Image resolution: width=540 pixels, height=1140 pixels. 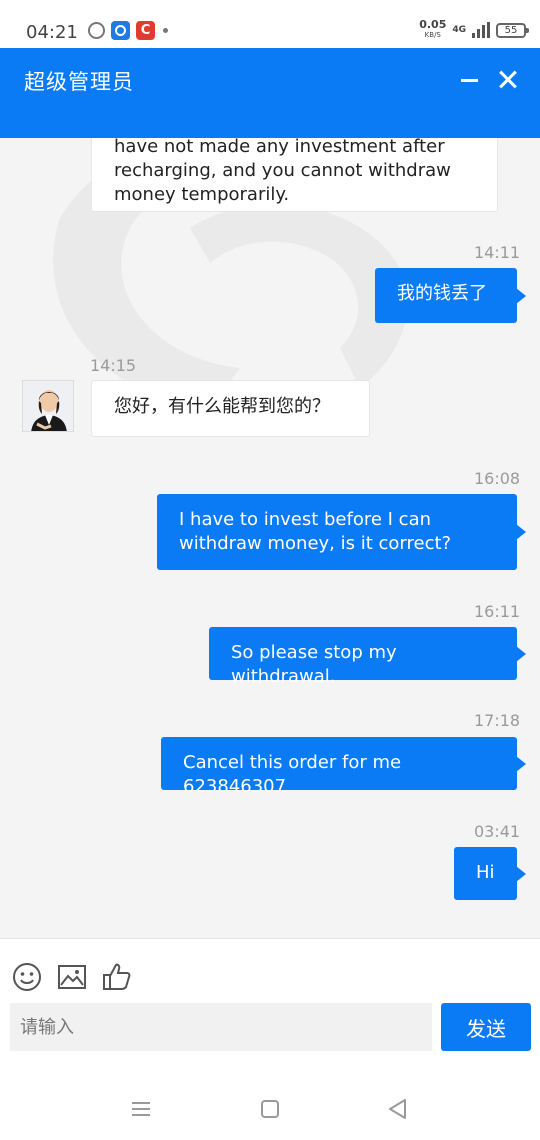 I want to click on navigation-bar, so click(x=270, y=1110).